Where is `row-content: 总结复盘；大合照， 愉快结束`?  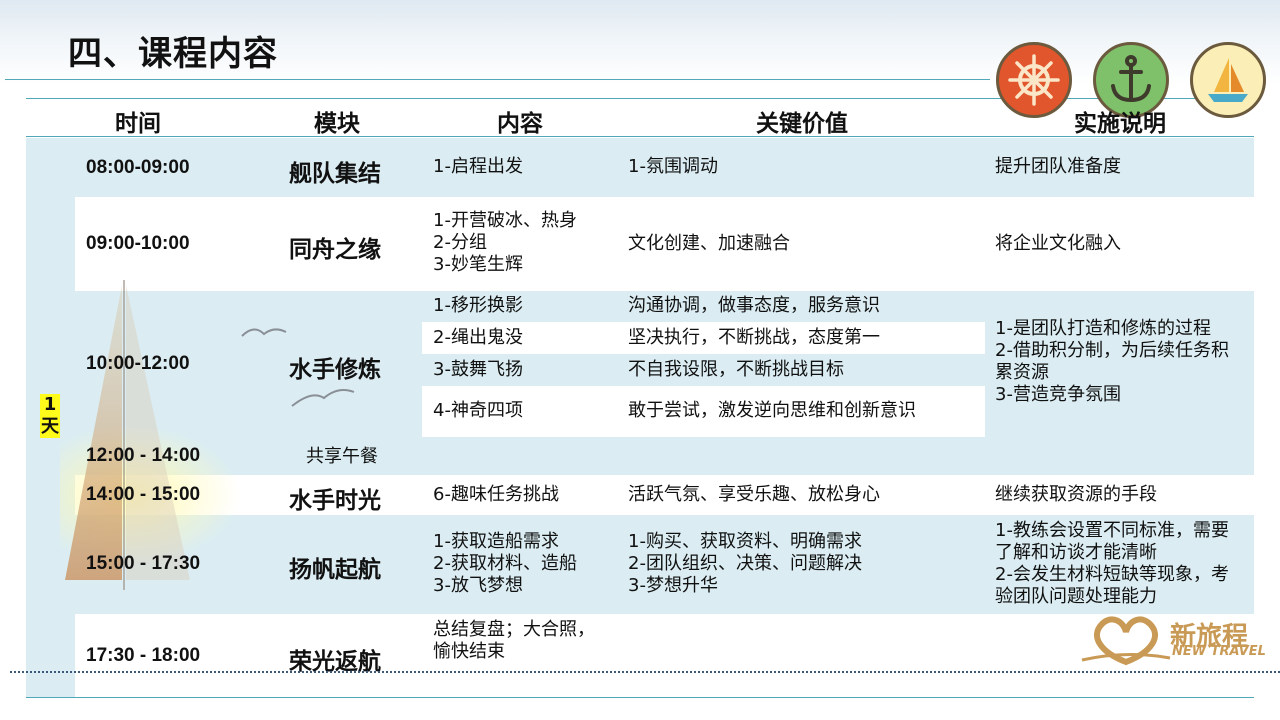
row-content: 总结复盘；大合照， 愉快结束 is located at coordinates (514, 640).